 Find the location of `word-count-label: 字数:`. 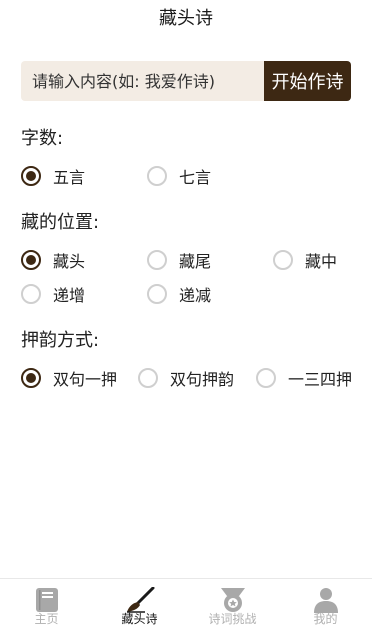

word-count-label: 字数: is located at coordinates (42, 138).